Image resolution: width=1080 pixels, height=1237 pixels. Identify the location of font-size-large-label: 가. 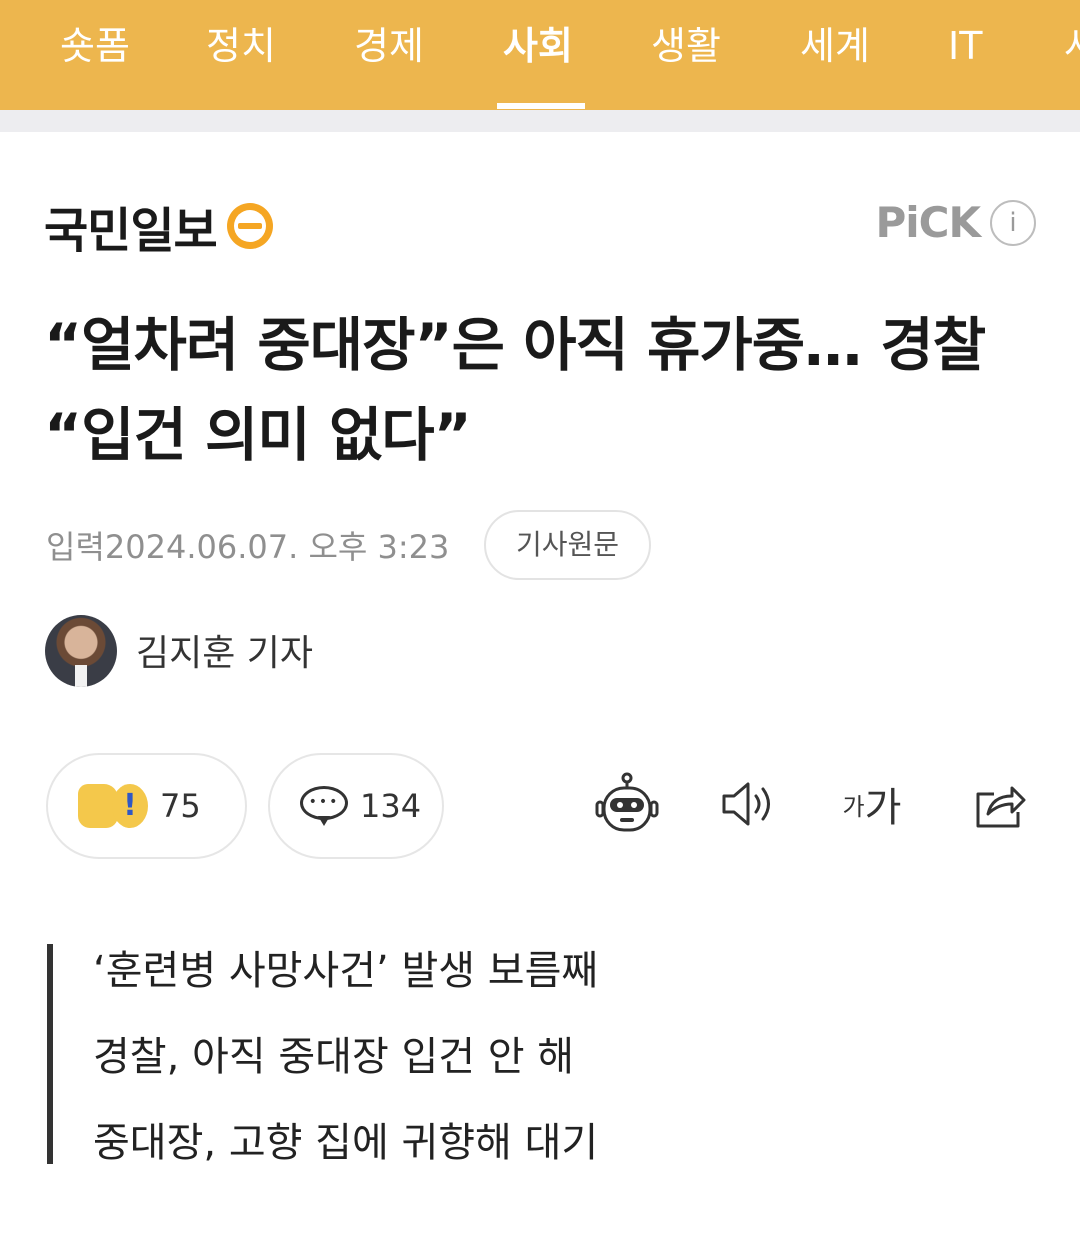
(883, 808).